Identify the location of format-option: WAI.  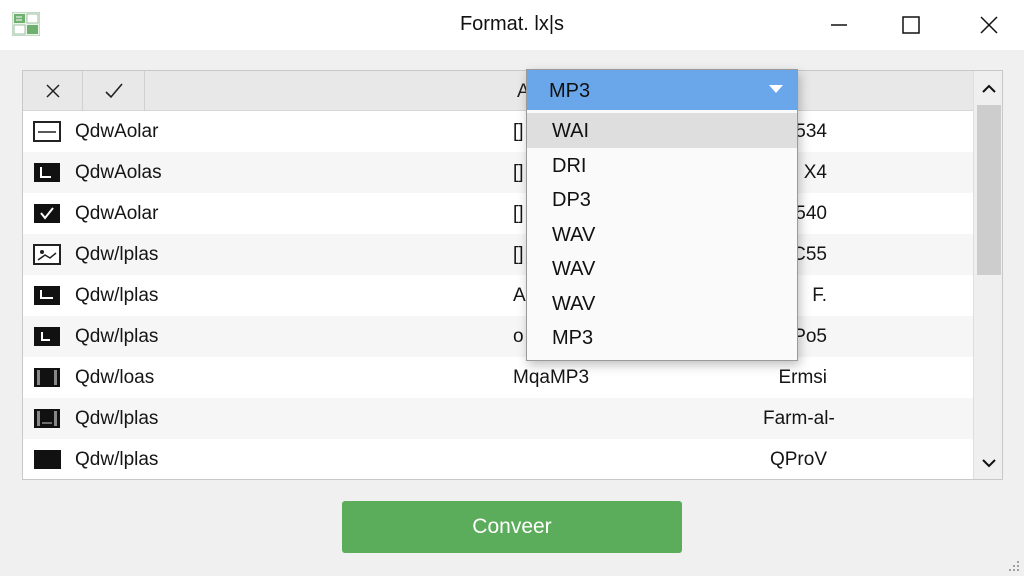
(662, 130).